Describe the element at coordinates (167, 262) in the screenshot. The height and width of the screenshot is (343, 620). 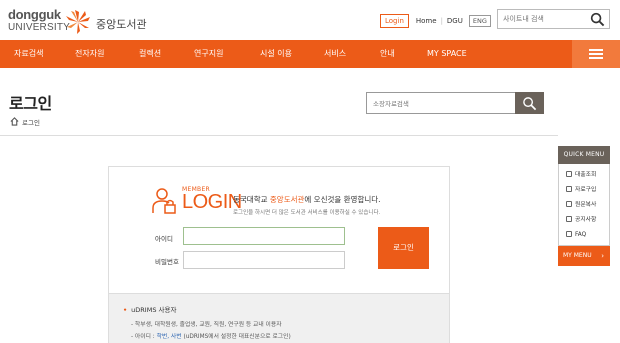
I see `password-label: 비밀번호` at that location.